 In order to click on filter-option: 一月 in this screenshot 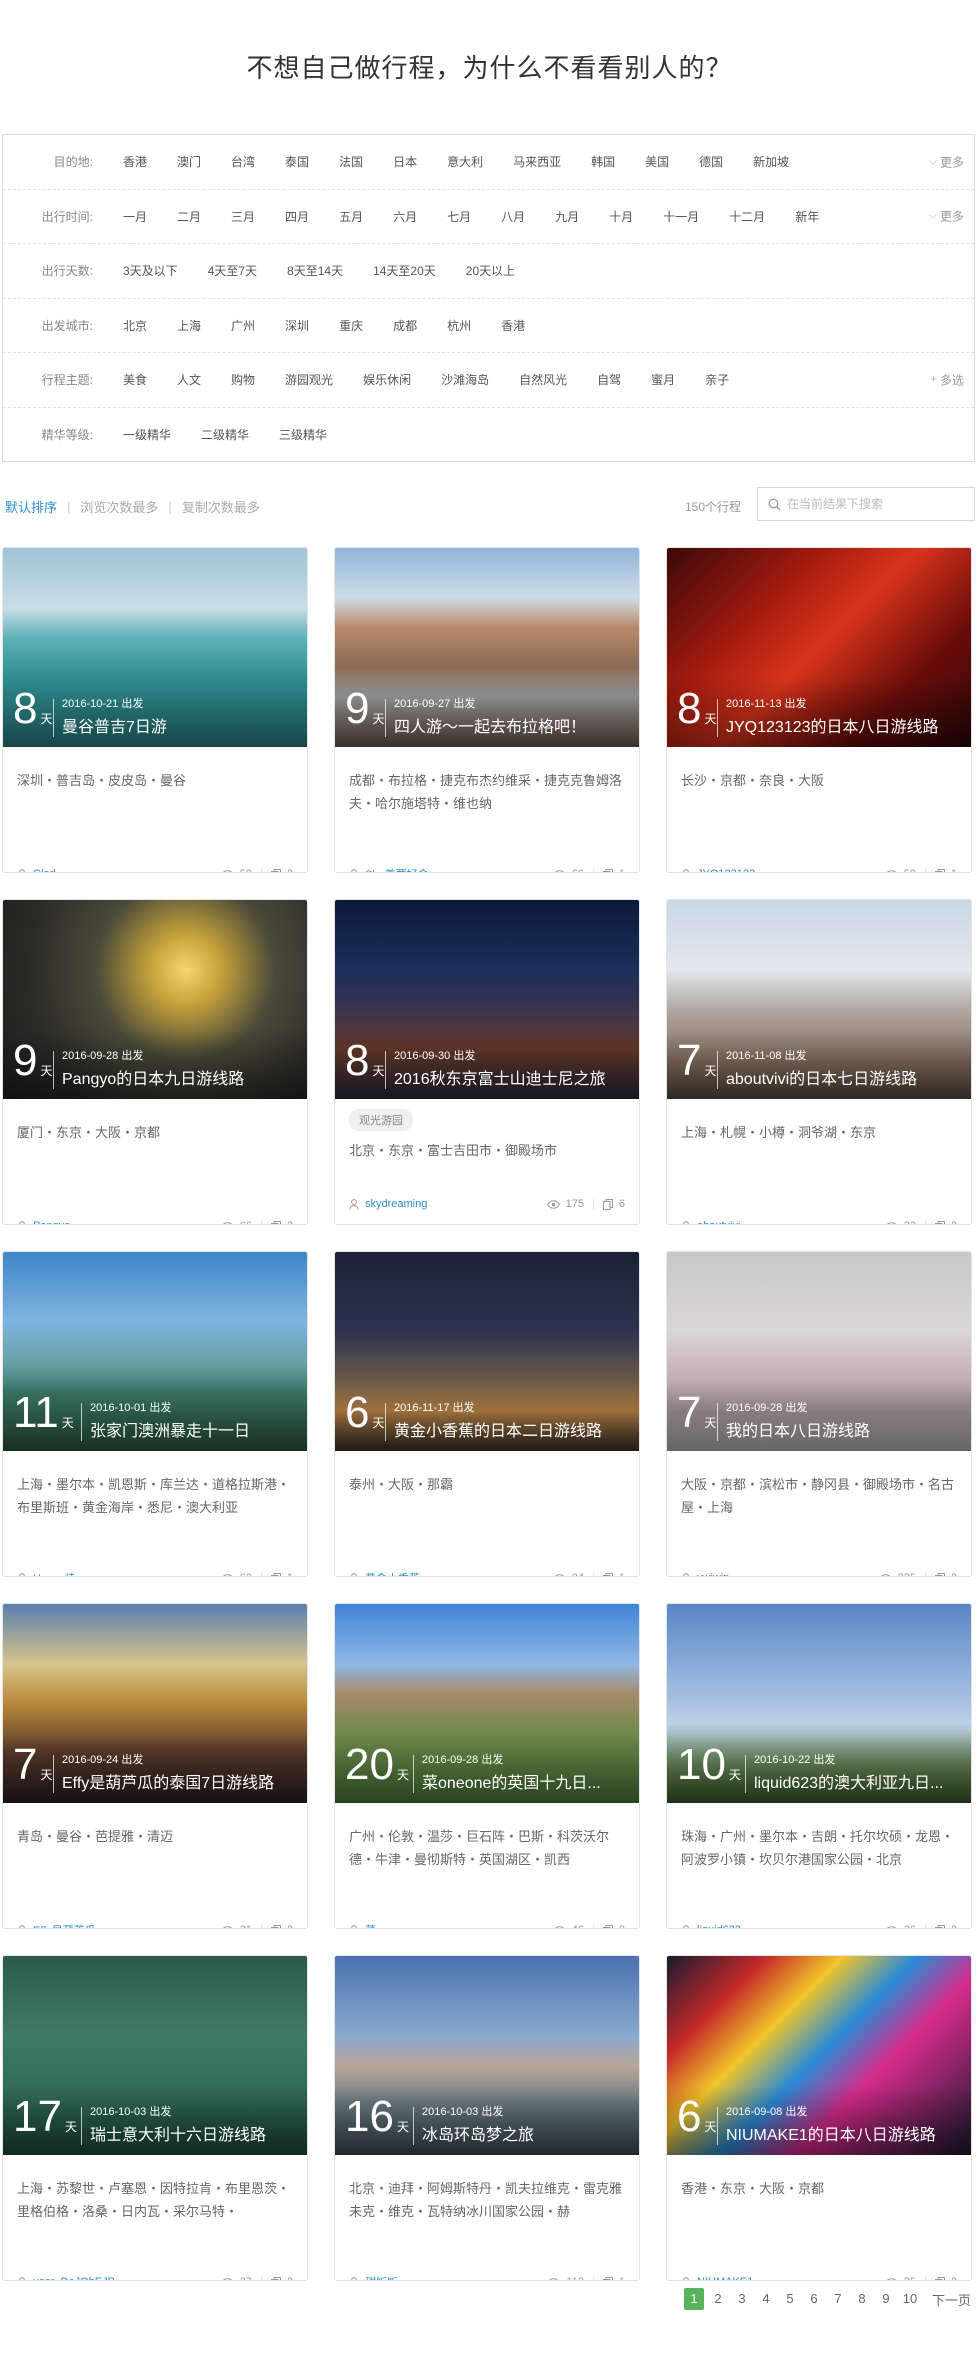, I will do `click(135, 216)`.